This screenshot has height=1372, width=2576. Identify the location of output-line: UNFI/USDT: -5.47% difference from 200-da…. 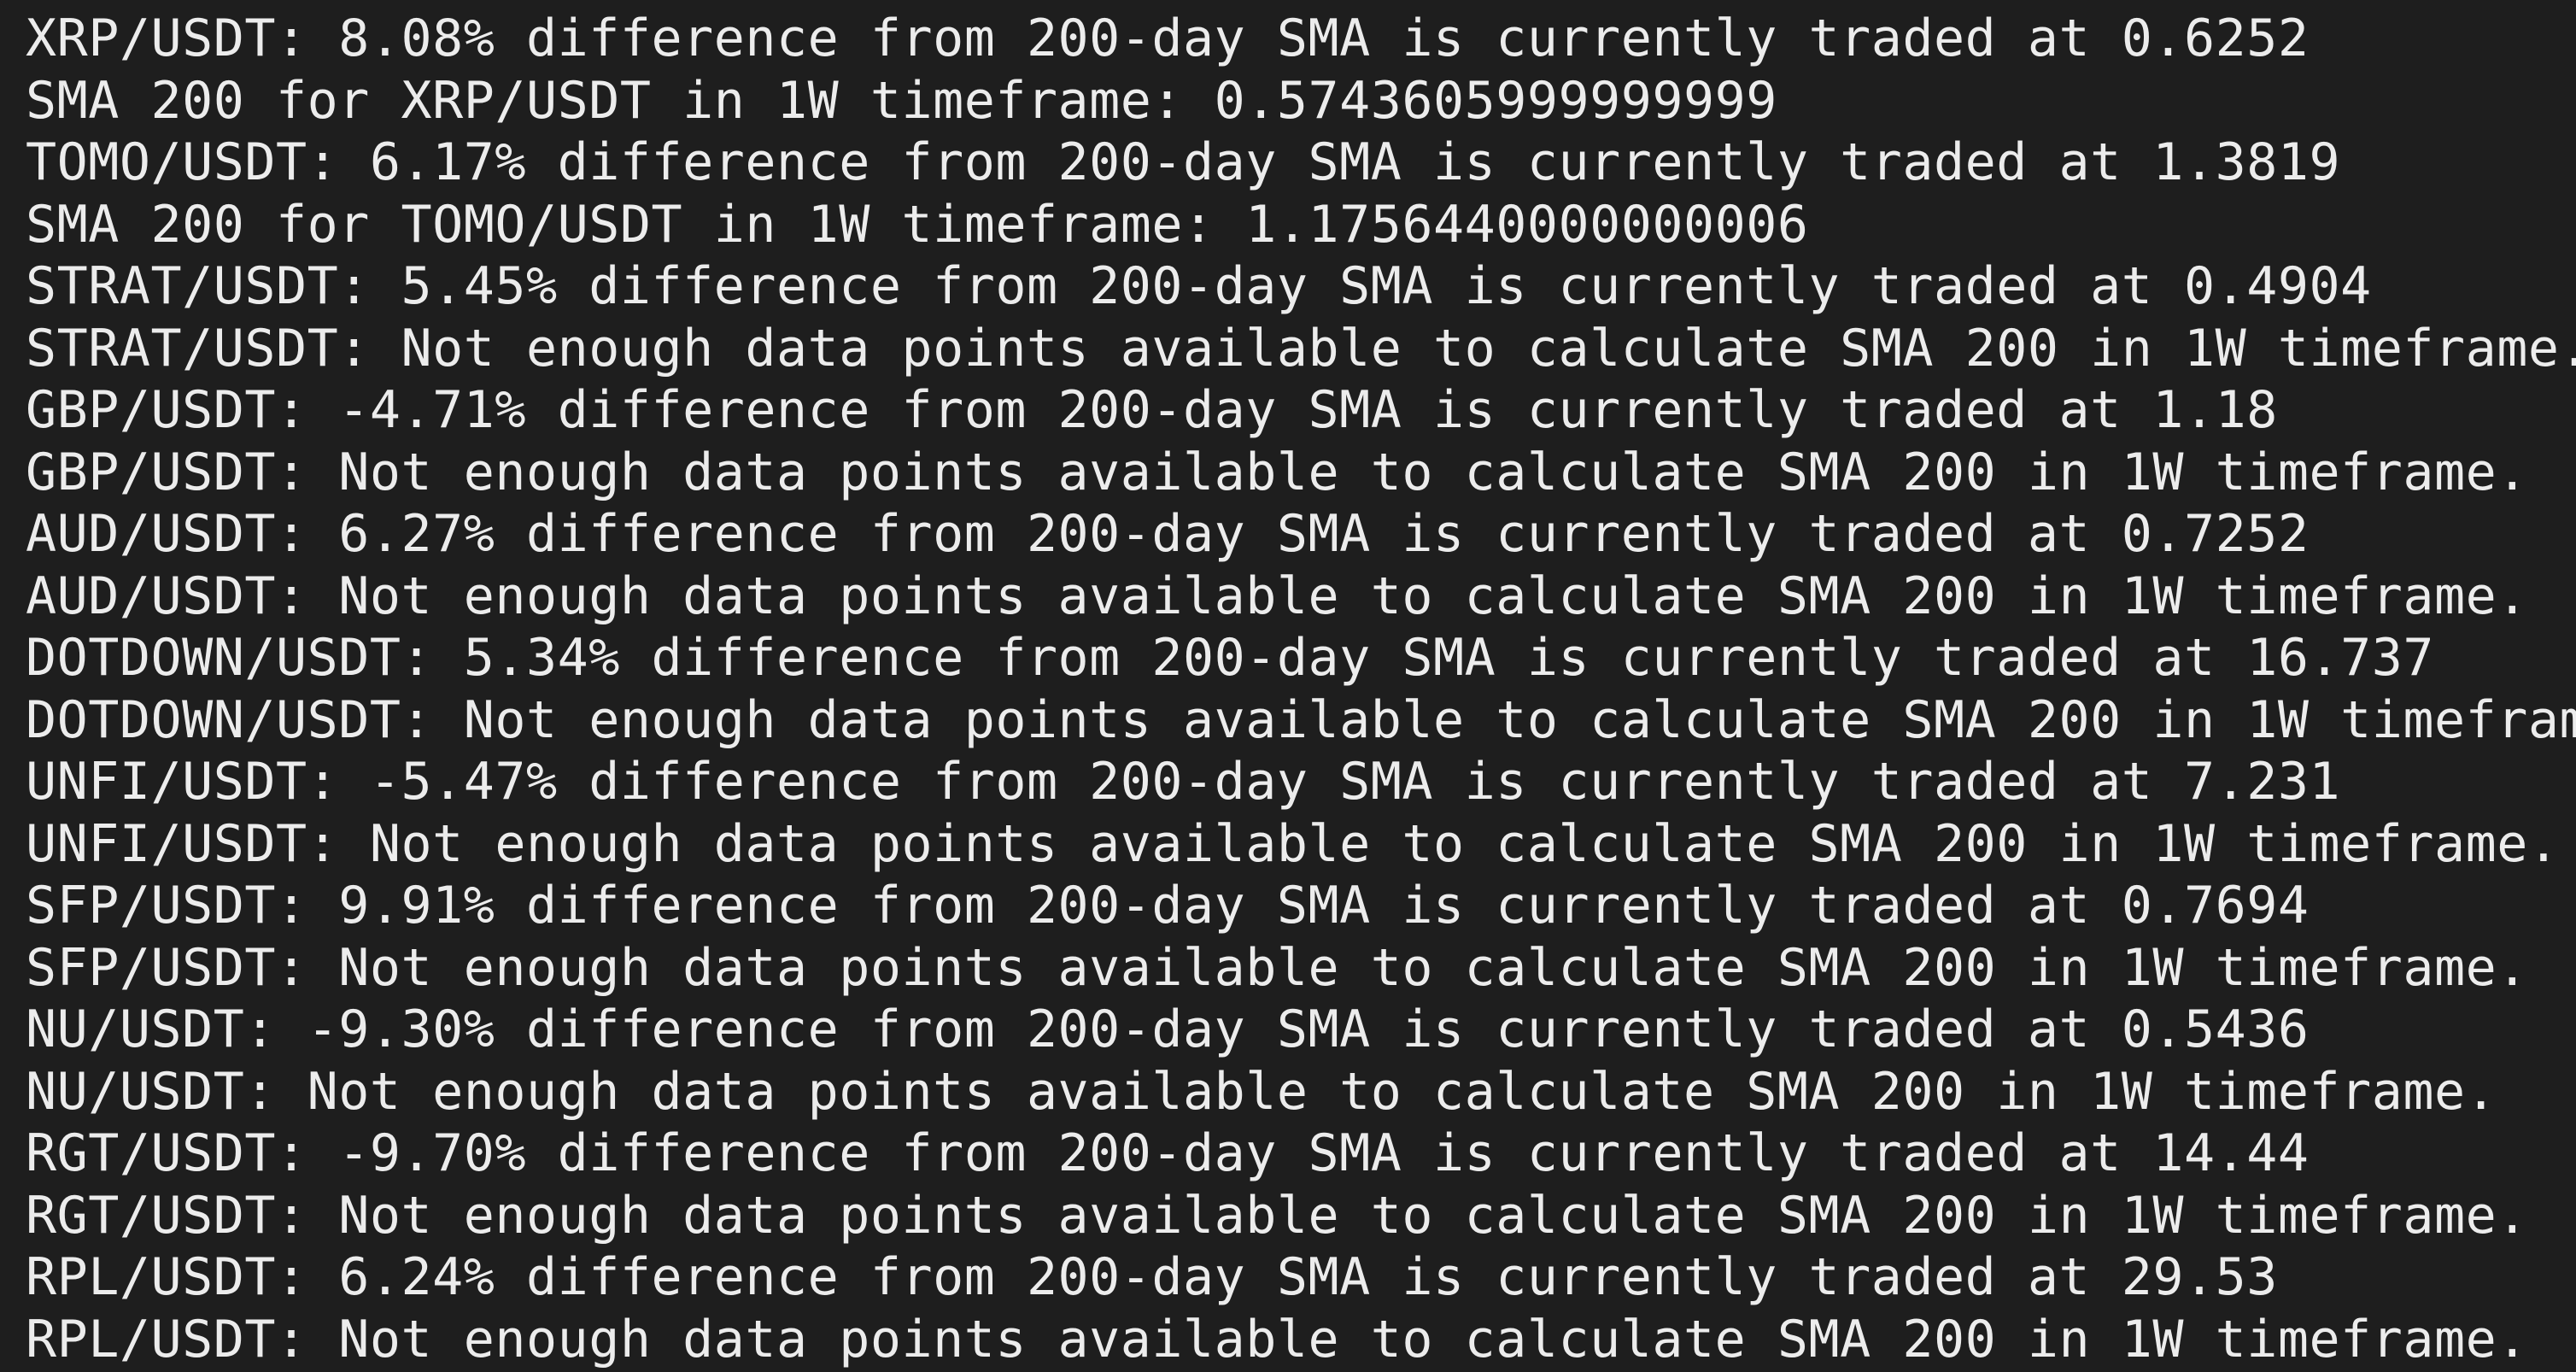
(1183, 782).